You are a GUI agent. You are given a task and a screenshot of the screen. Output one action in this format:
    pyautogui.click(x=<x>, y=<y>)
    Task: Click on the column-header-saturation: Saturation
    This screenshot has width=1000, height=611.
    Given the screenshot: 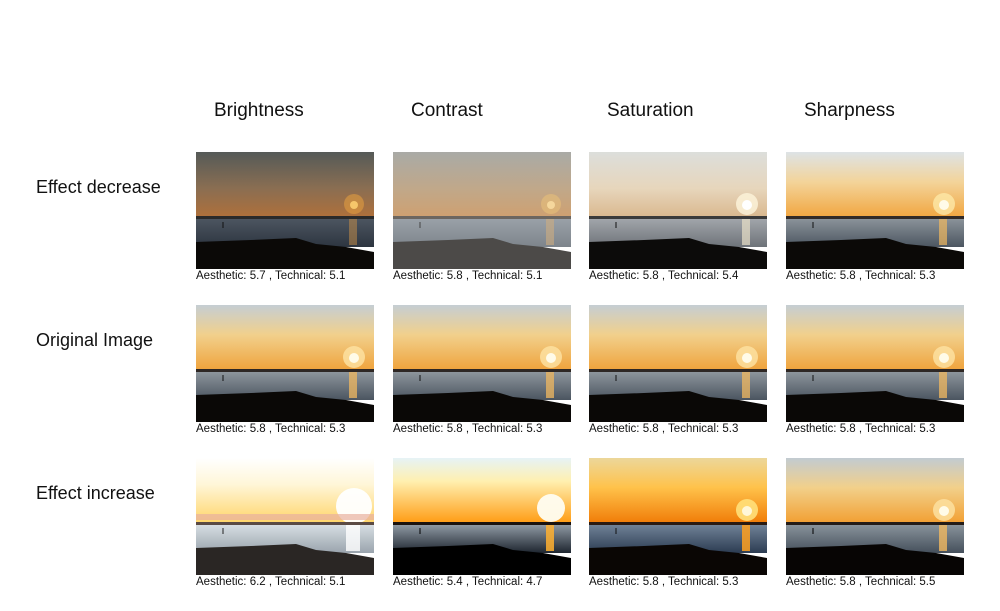 What is the action you would take?
    pyautogui.click(x=650, y=110)
    